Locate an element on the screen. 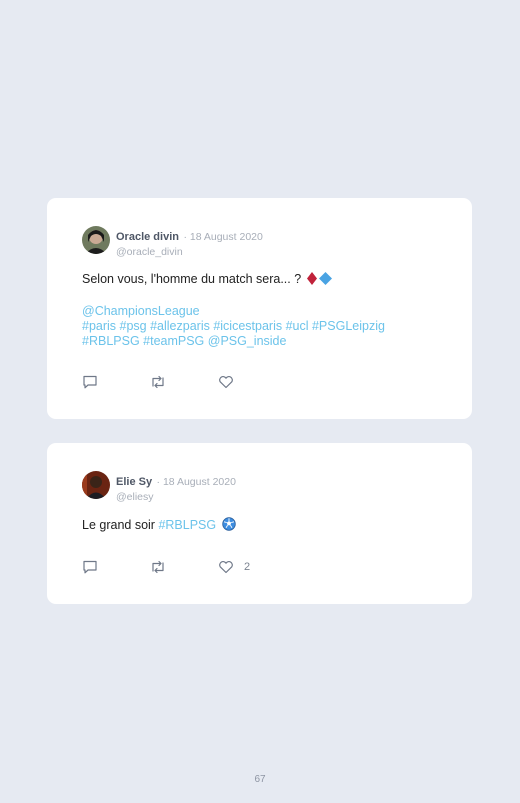 The width and height of the screenshot is (520, 803). soccer-ball-icon is located at coordinates (228, 526).